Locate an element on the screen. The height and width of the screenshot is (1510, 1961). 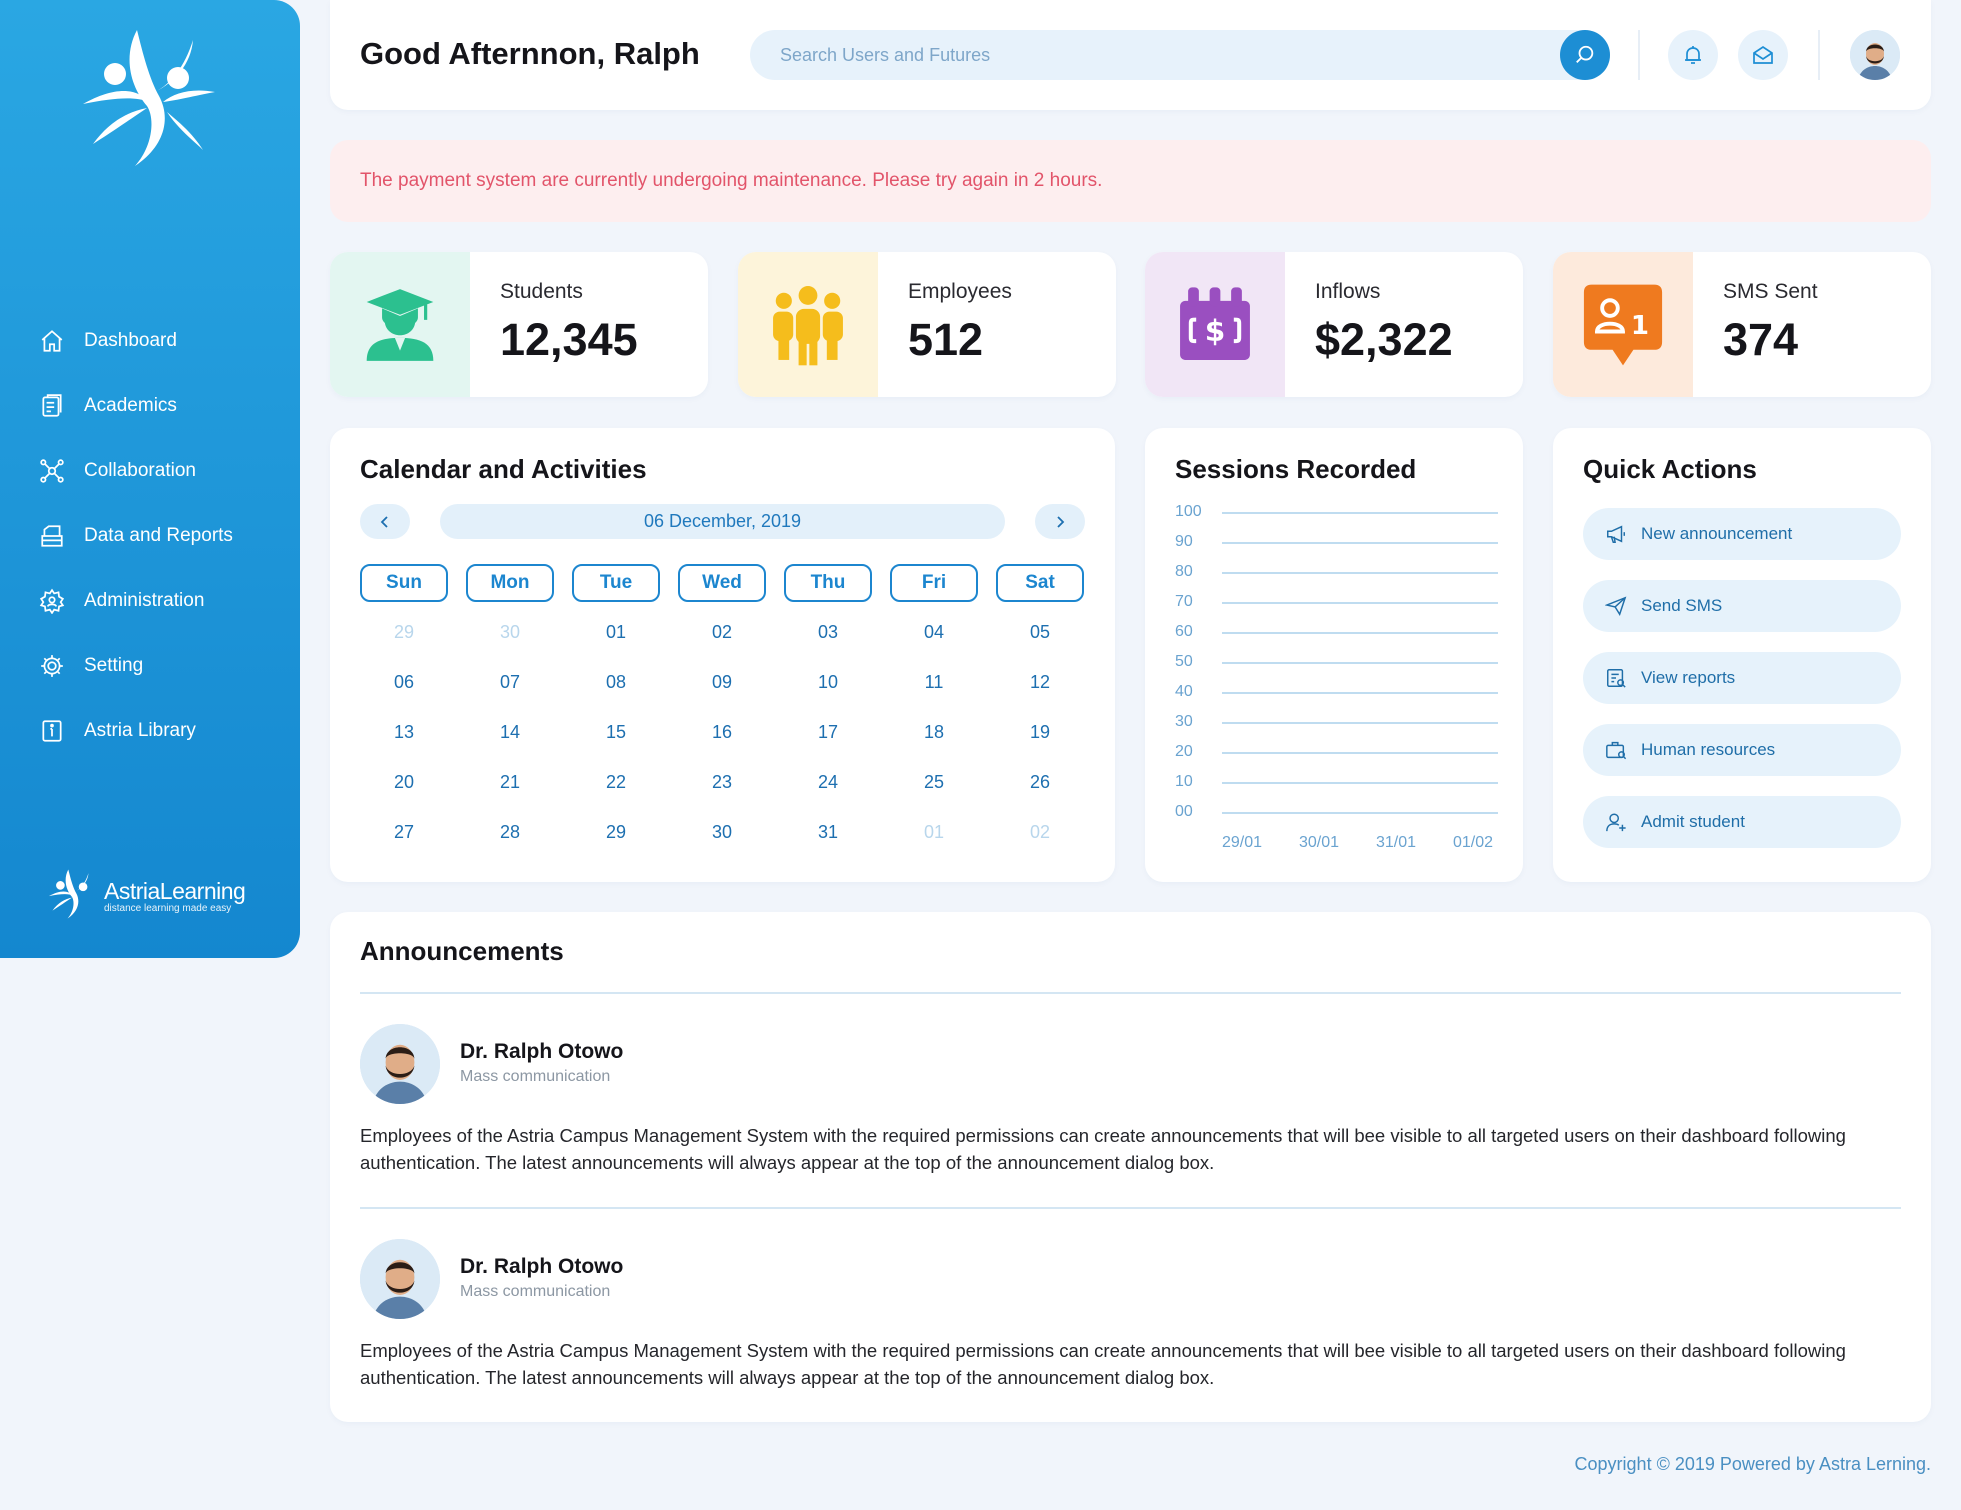
calendar-day: 07 is located at coordinates (510, 682).